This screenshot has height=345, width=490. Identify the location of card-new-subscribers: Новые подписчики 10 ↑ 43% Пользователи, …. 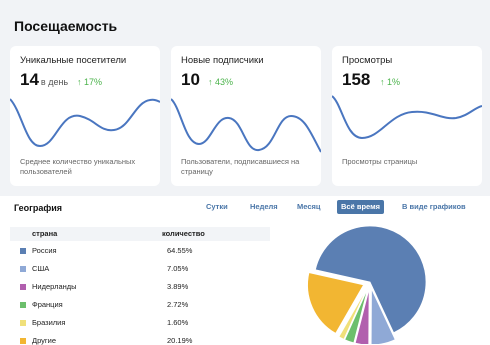
(246, 116).